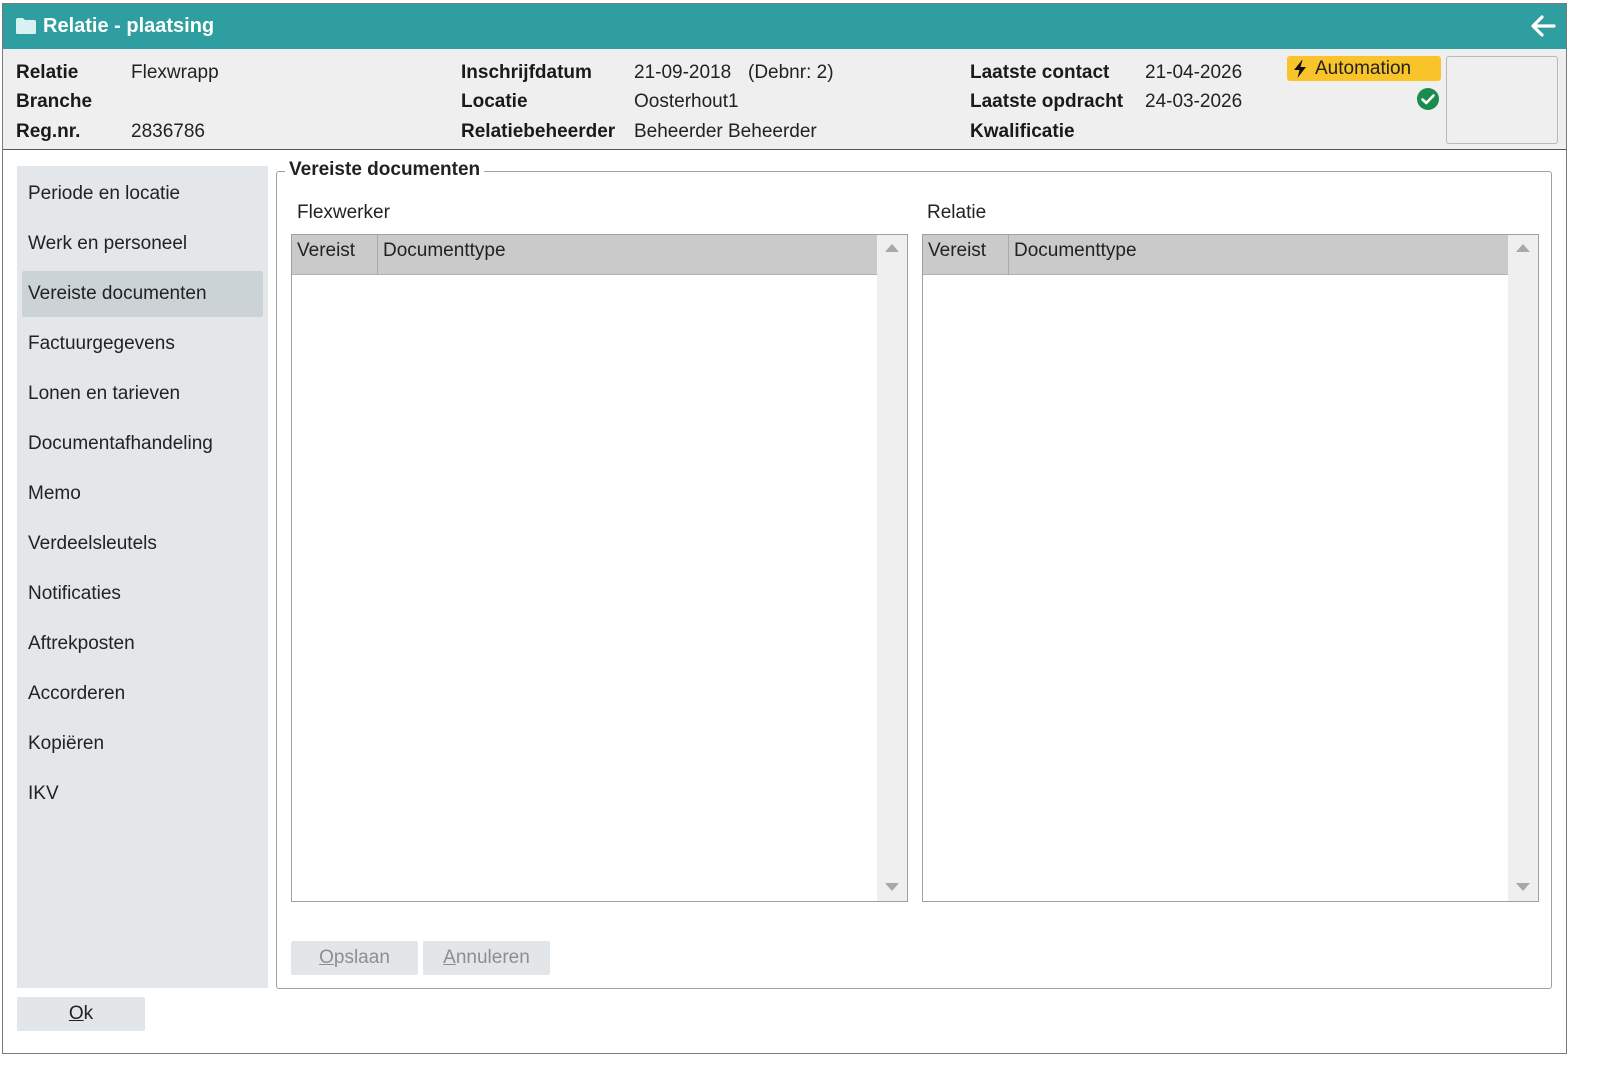 The image size is (1603, 1077). Describe the element at coordinates (725, 131) in the screenshot. I see `relatiebeheerder-value: Beheerder Beheerder` at that location.